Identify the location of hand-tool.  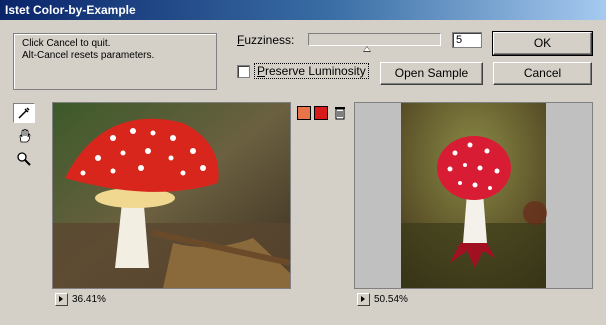
(24, 136).